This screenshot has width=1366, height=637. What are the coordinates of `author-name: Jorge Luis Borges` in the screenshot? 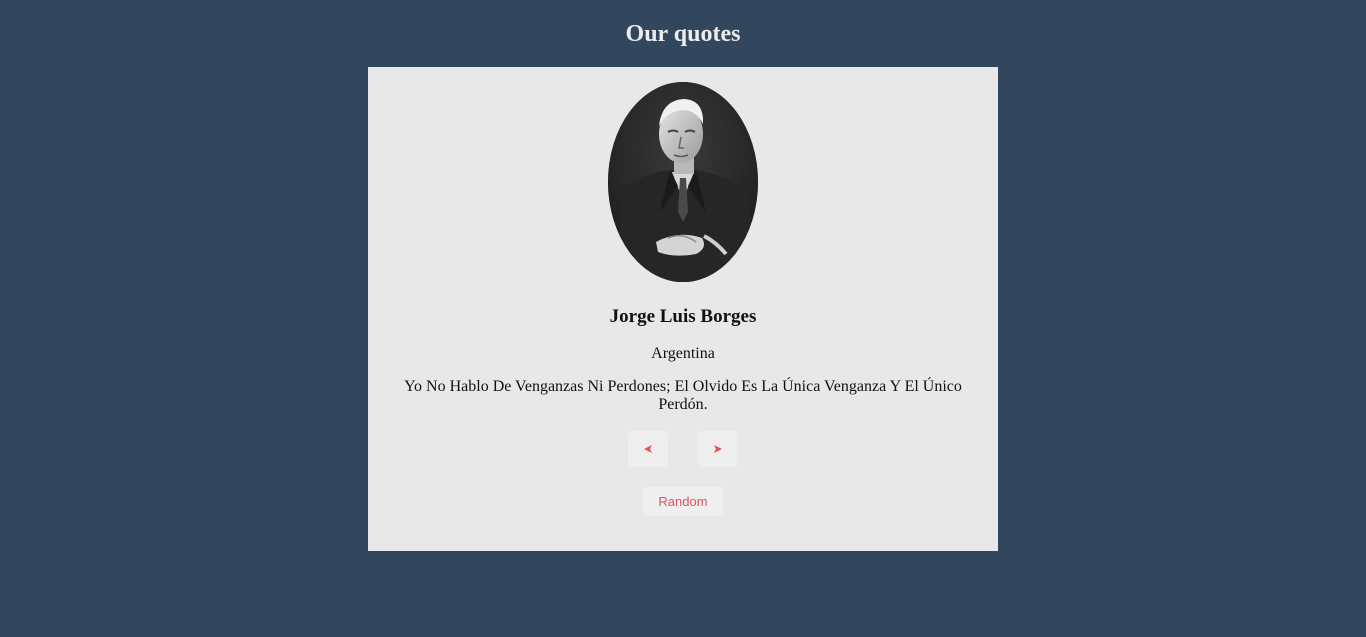 It's located at (683, 316).